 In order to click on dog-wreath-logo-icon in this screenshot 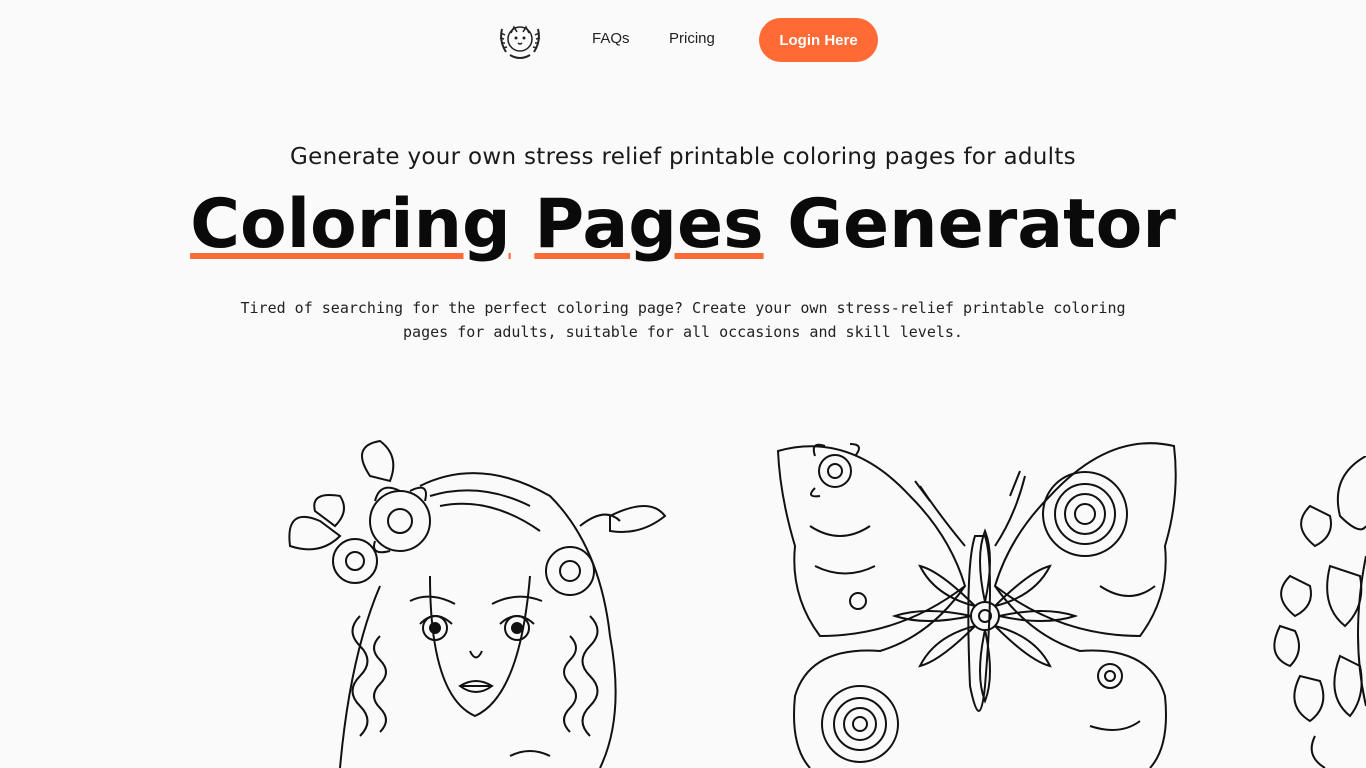, I will do `click(520, 40)`.